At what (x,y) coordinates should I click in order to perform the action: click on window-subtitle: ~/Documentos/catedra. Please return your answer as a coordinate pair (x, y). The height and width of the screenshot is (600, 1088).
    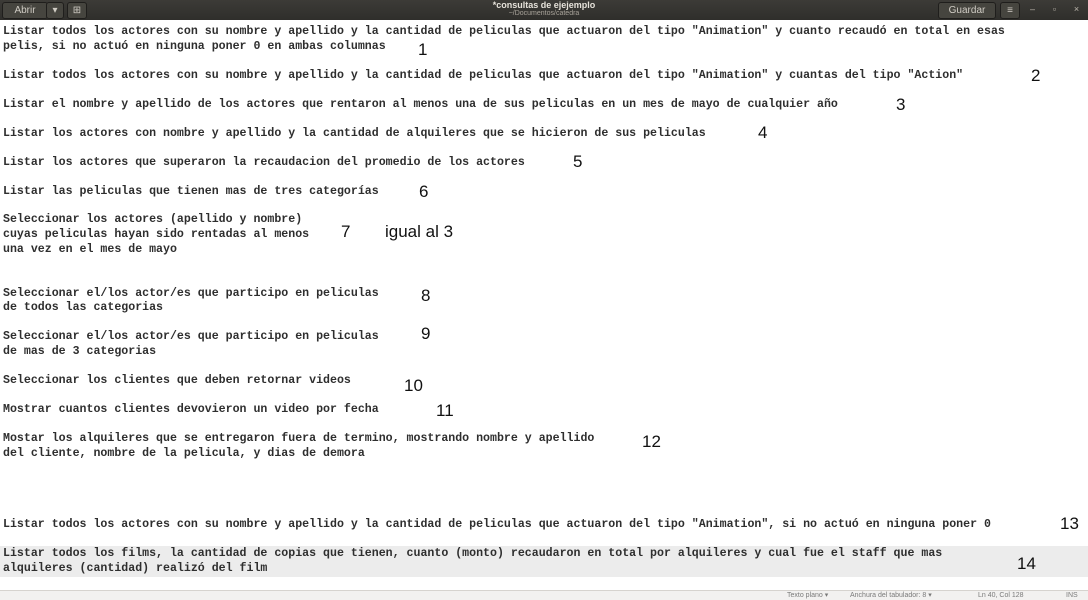
    Looking at the image, I should click on (544, 13).